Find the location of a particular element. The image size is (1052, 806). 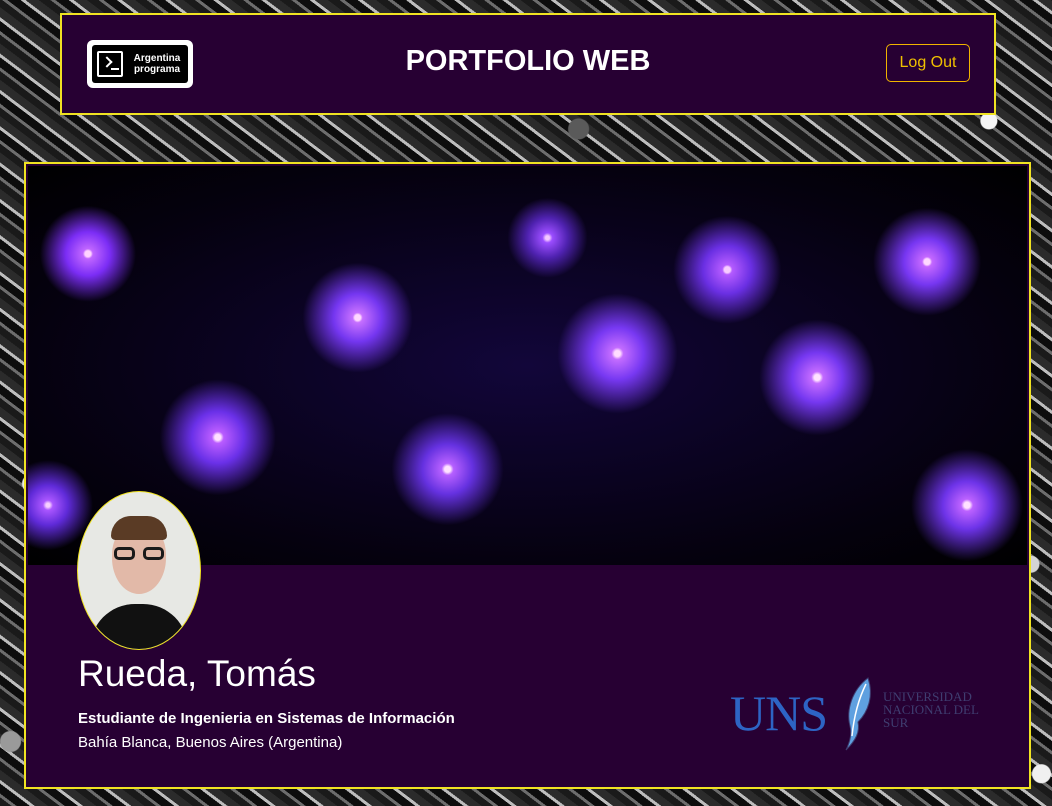

avatar is located at coordinates (139, 570).